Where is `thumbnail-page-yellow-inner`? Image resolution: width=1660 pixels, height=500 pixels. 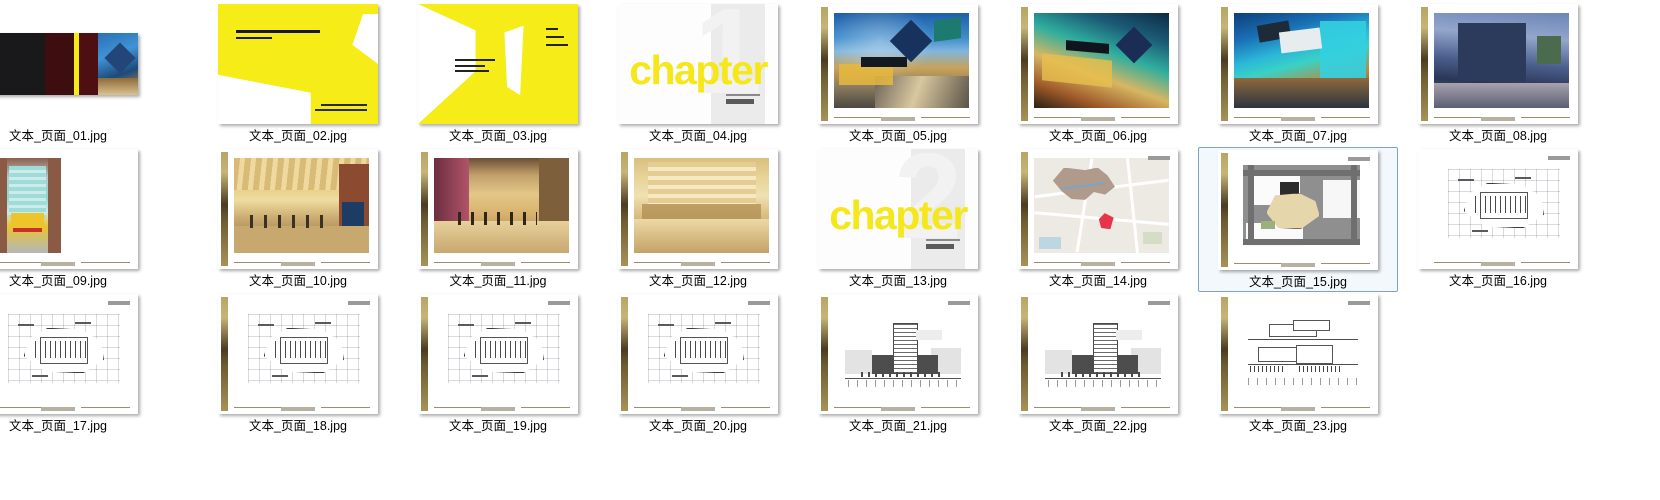
thumbnail-page-yellow-inner is located at coordinates (498, 64).